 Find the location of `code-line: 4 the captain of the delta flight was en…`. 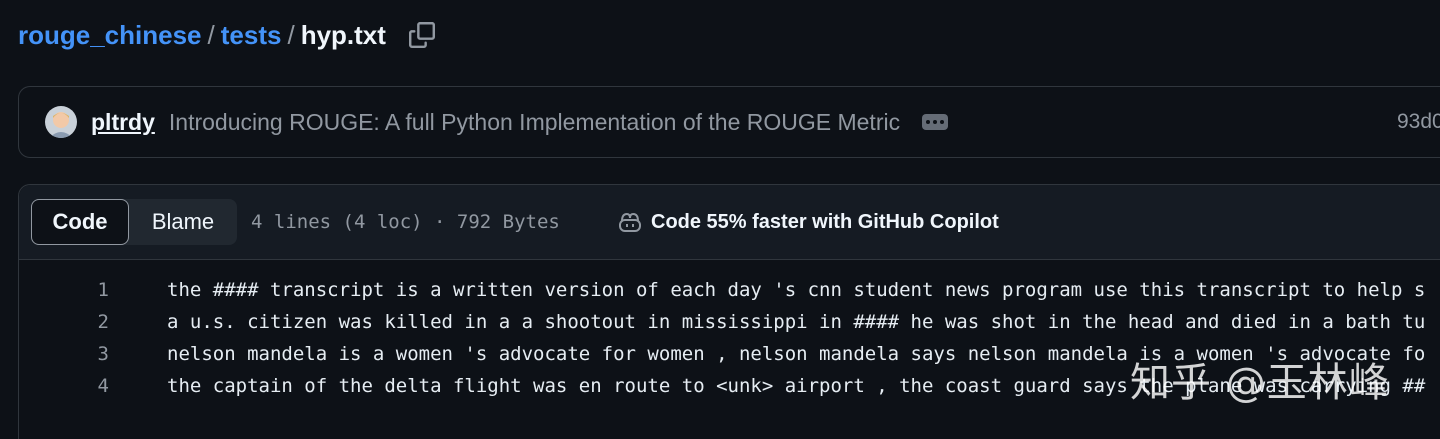

code-line: 4 the captain of the delta flight was en… is located at coordinates (729, 386).